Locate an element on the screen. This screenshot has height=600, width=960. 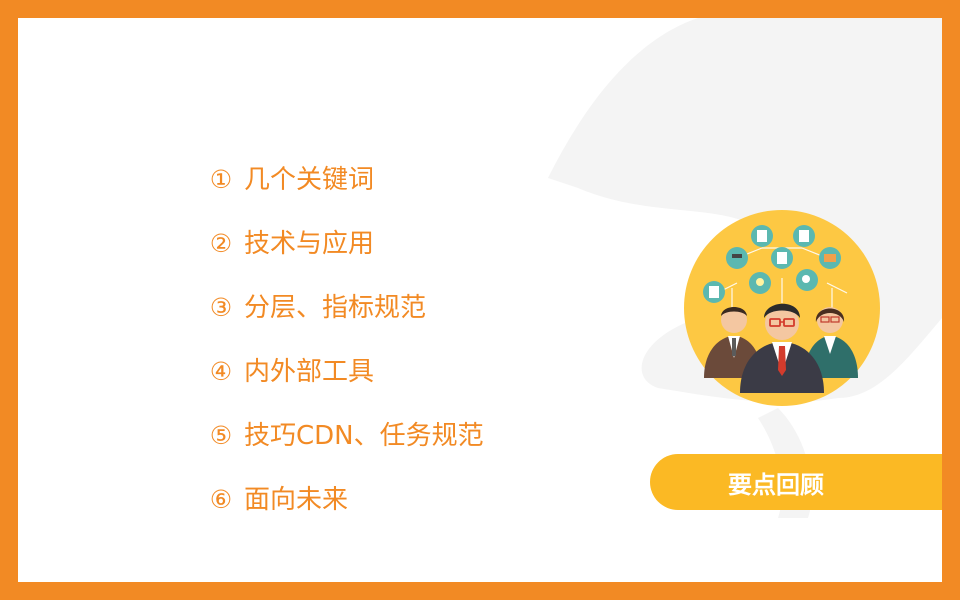
review-button: 要点回顾 is located at coordinates (796, 482).